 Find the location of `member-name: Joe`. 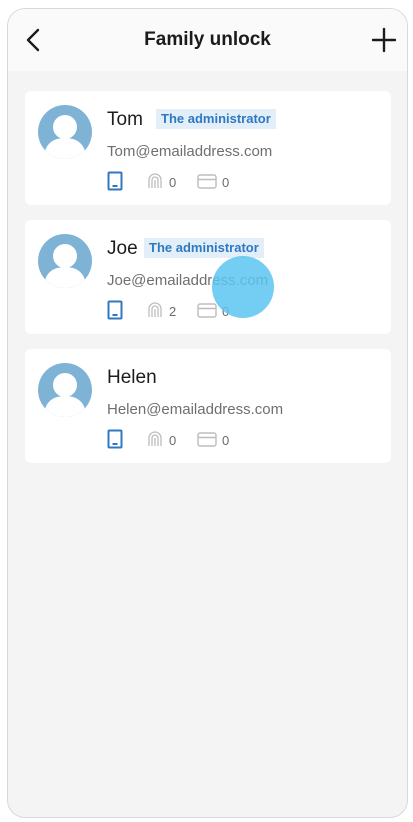

member-name: Joe is located at coordinates (122, 248).